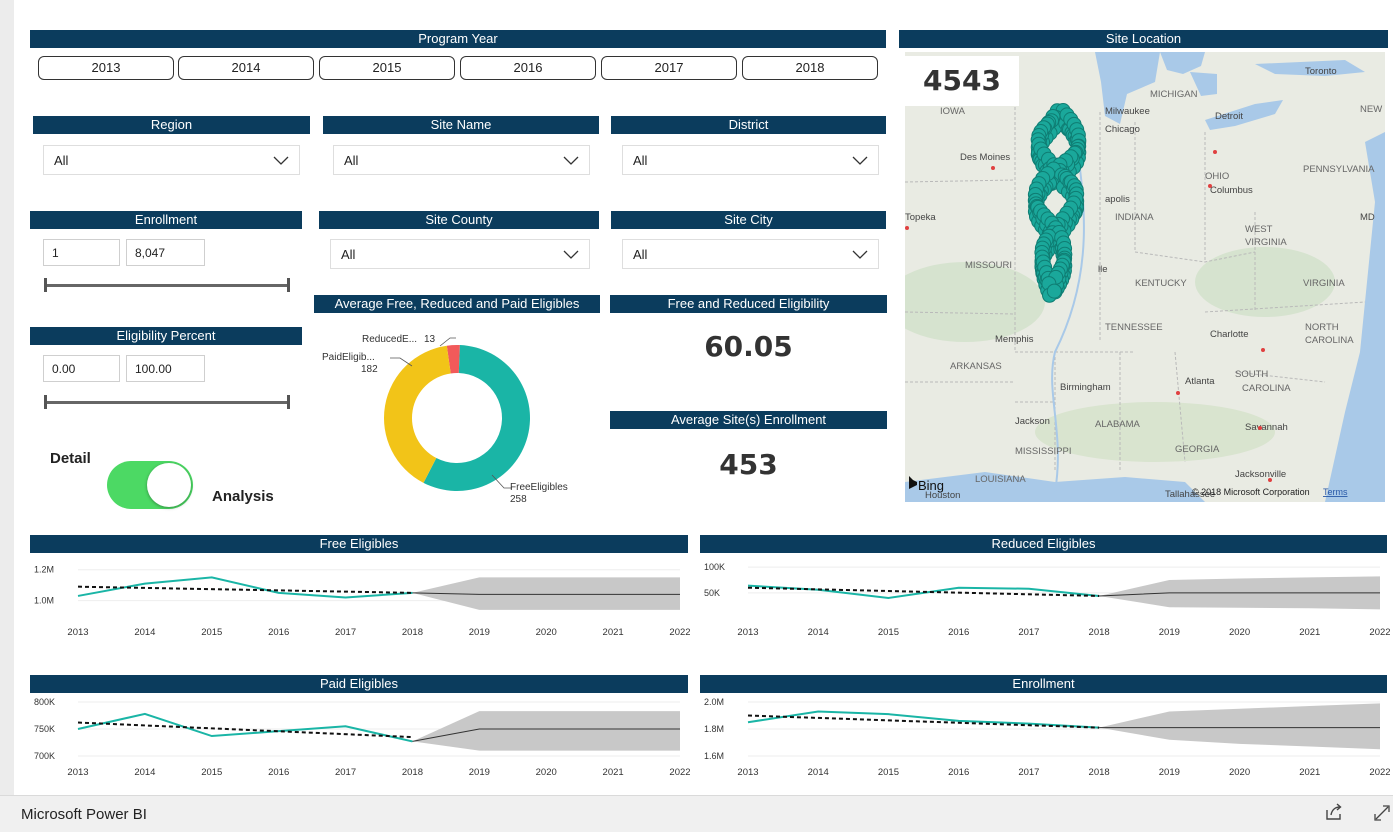 Image resolution: width=1393 pixels, height=832 pixels. What do you see at coordinates (77, 632) in the screenshot?
I see `x-tick-label: 2013` at bounding box center [77, 632].